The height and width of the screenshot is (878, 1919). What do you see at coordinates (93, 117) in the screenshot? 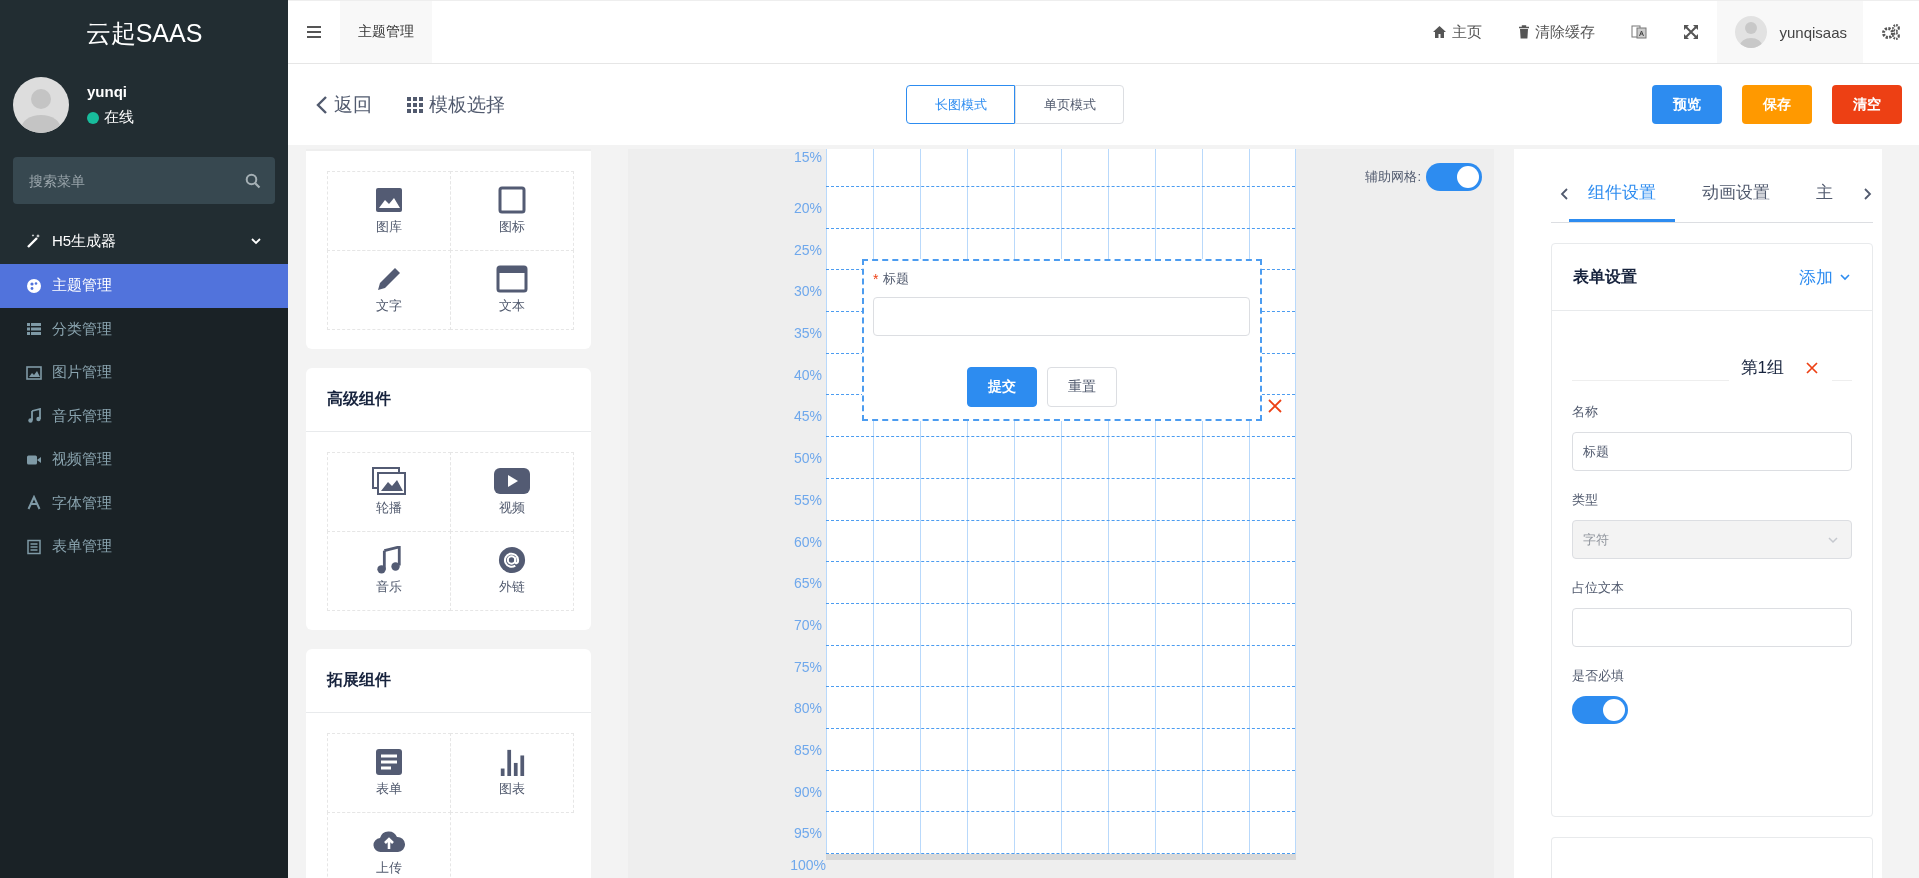
I see `status-dot-icon` at bounding box center [93, 117].